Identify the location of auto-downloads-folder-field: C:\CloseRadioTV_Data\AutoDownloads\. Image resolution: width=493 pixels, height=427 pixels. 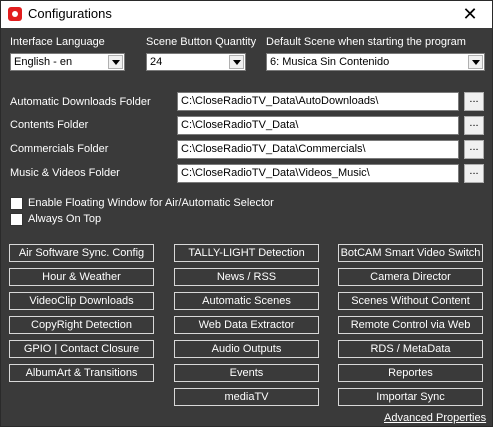
(318, 101).